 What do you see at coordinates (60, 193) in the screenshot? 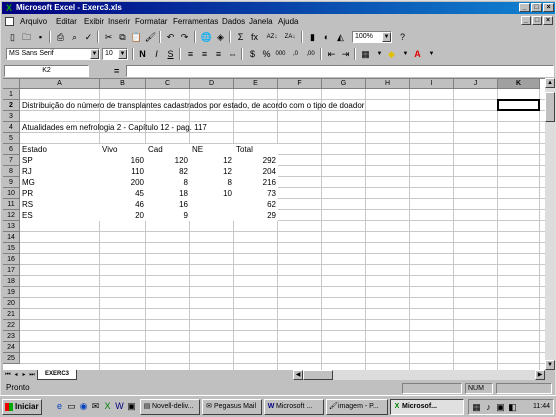
I see `table-cell: PR` at bounding box center [60, 193].